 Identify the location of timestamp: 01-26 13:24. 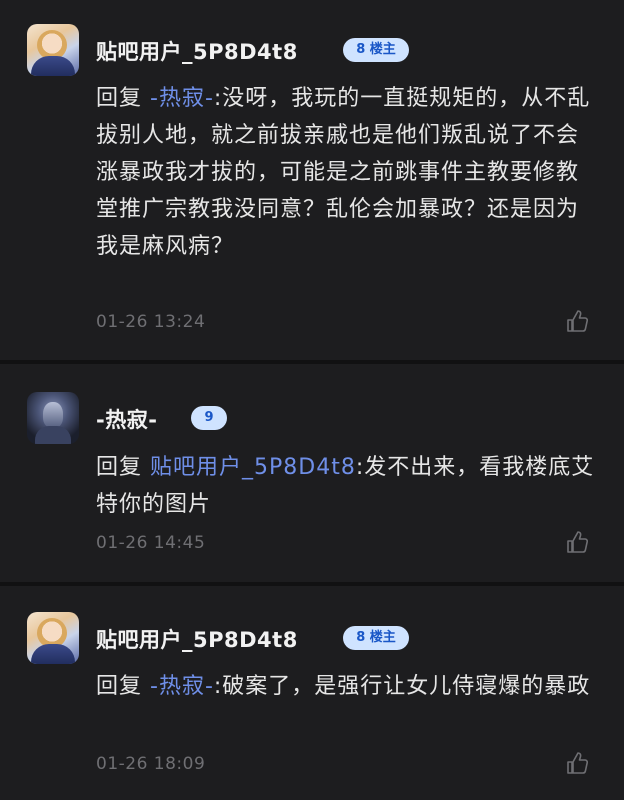
(151, 322).